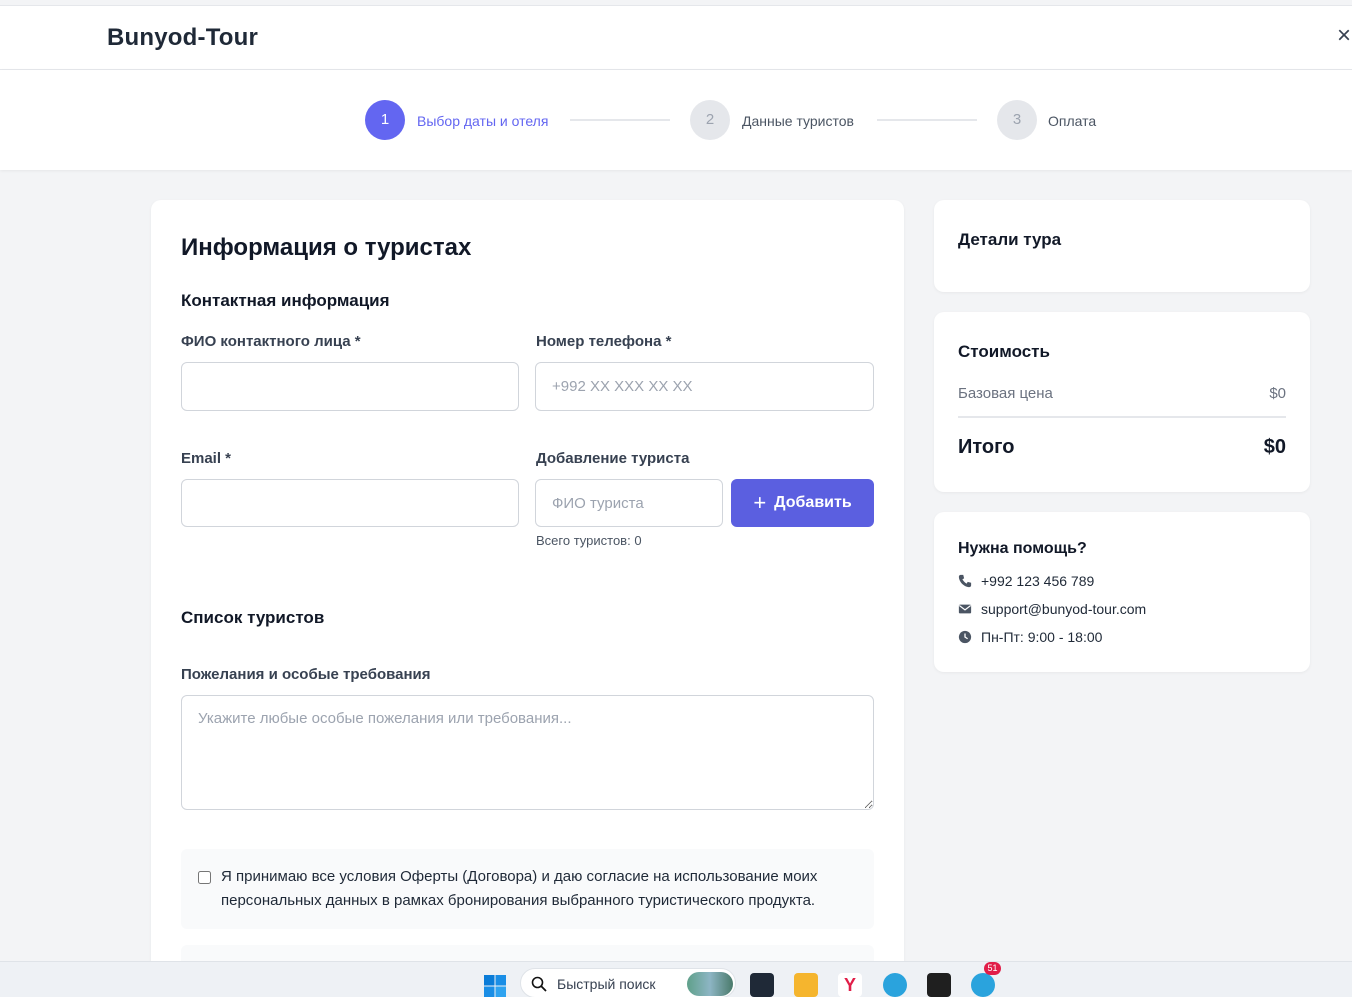  I want to click on pricing-title: Стоимость, so click(1004, 351).